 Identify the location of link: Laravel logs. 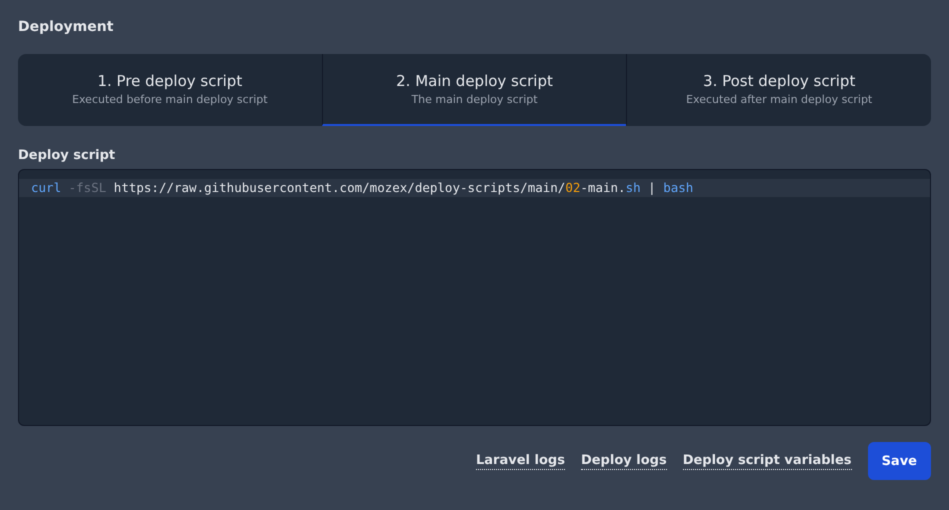
(520, 461).